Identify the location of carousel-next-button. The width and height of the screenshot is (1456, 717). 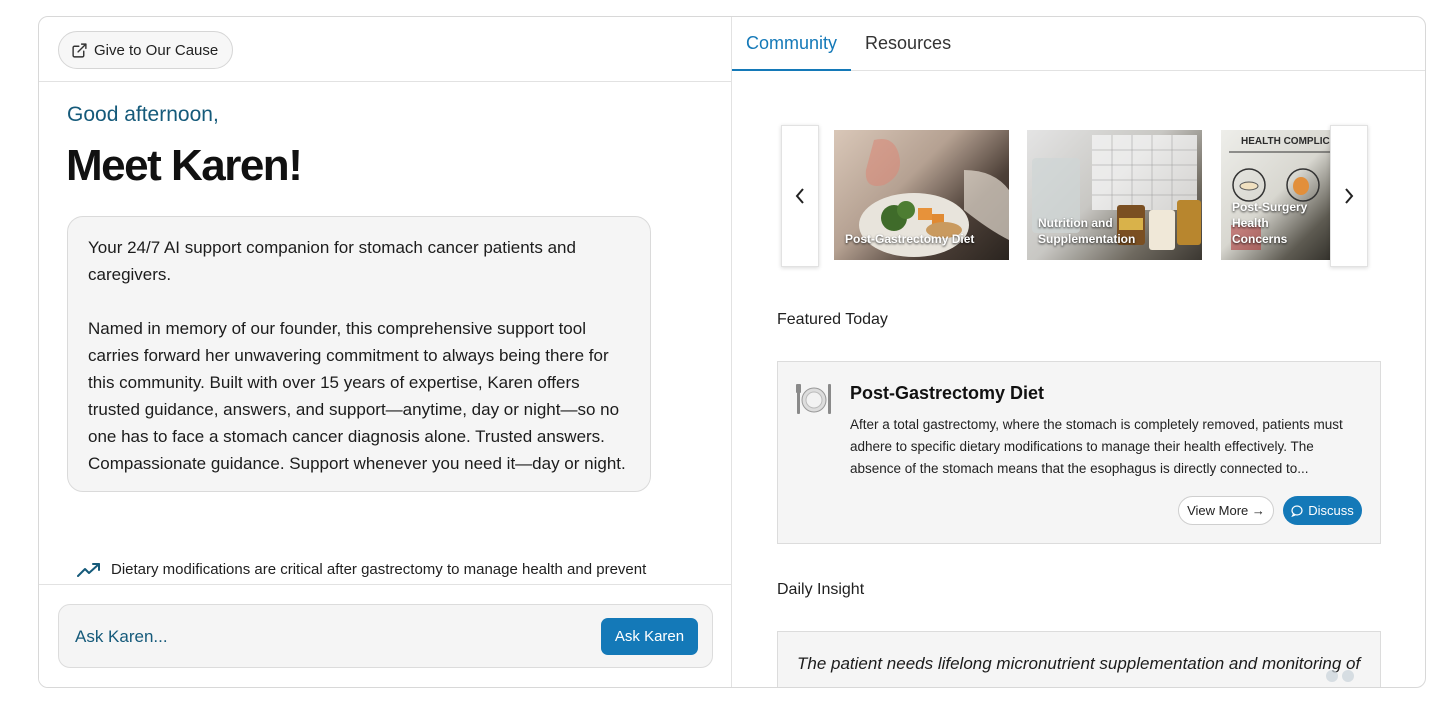
(1349, 196).